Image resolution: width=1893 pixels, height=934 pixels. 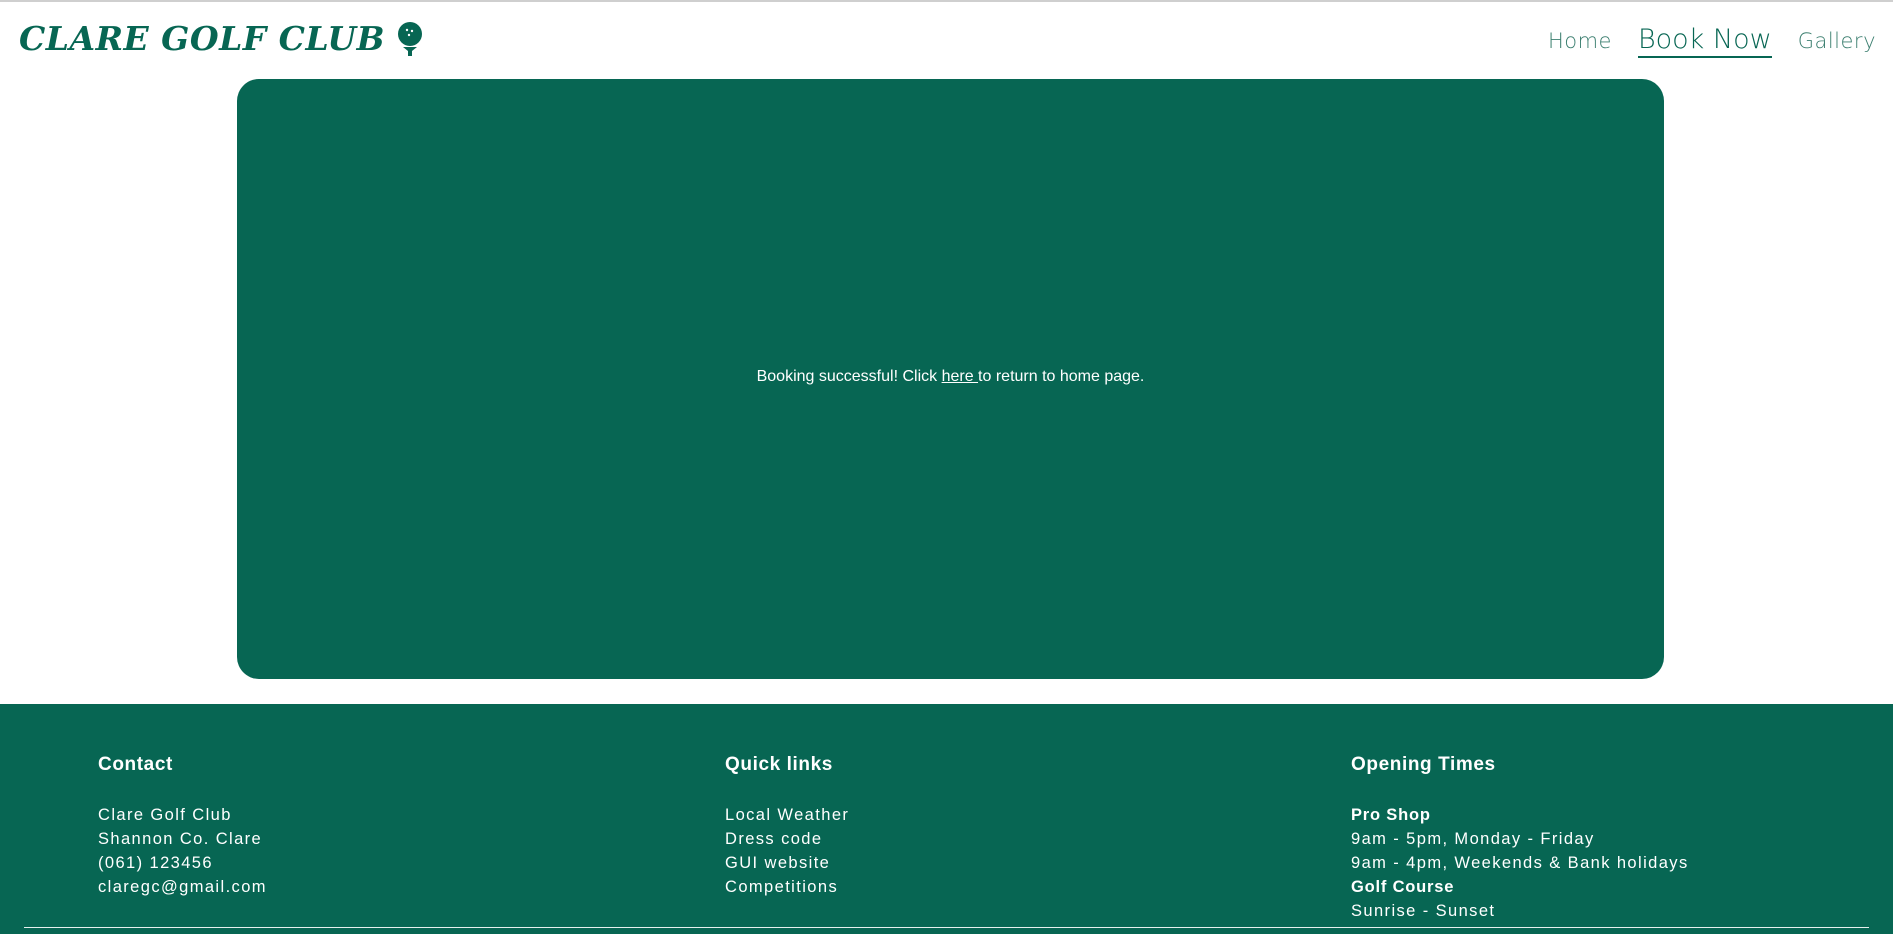 I want to click on golf-course-label: Golf Course, so click(x=1403, y=887).